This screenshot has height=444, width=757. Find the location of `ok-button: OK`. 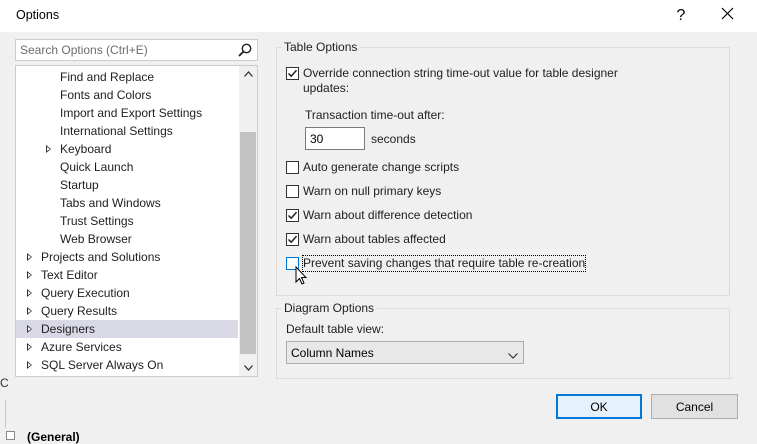

ok-button: OK is located at coordinates (599, 406).